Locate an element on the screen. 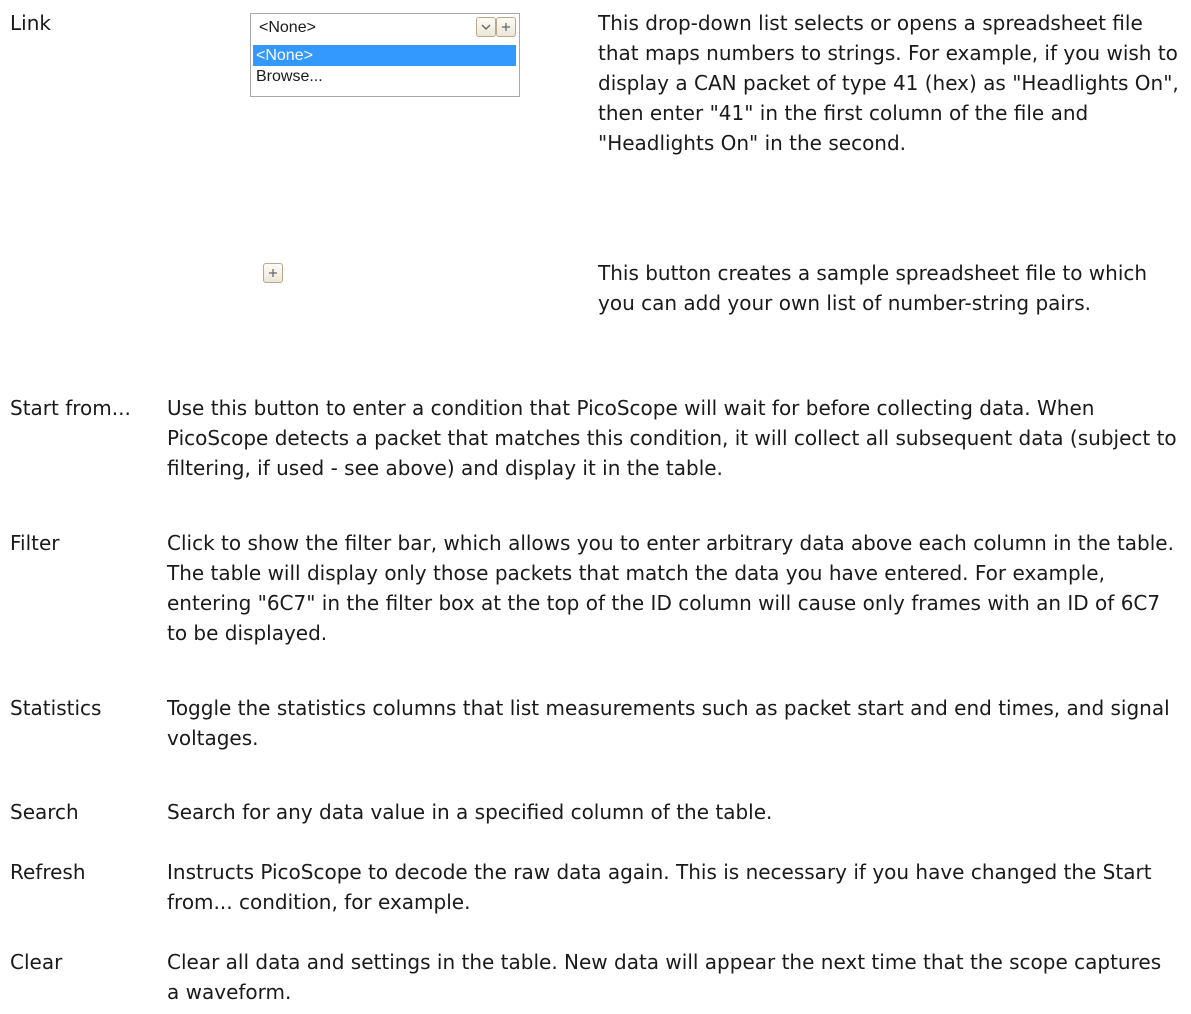 Image resolution: width=1191 pixels, height=1014 pixels. term-link: Link is located at coordinates (30, 23).